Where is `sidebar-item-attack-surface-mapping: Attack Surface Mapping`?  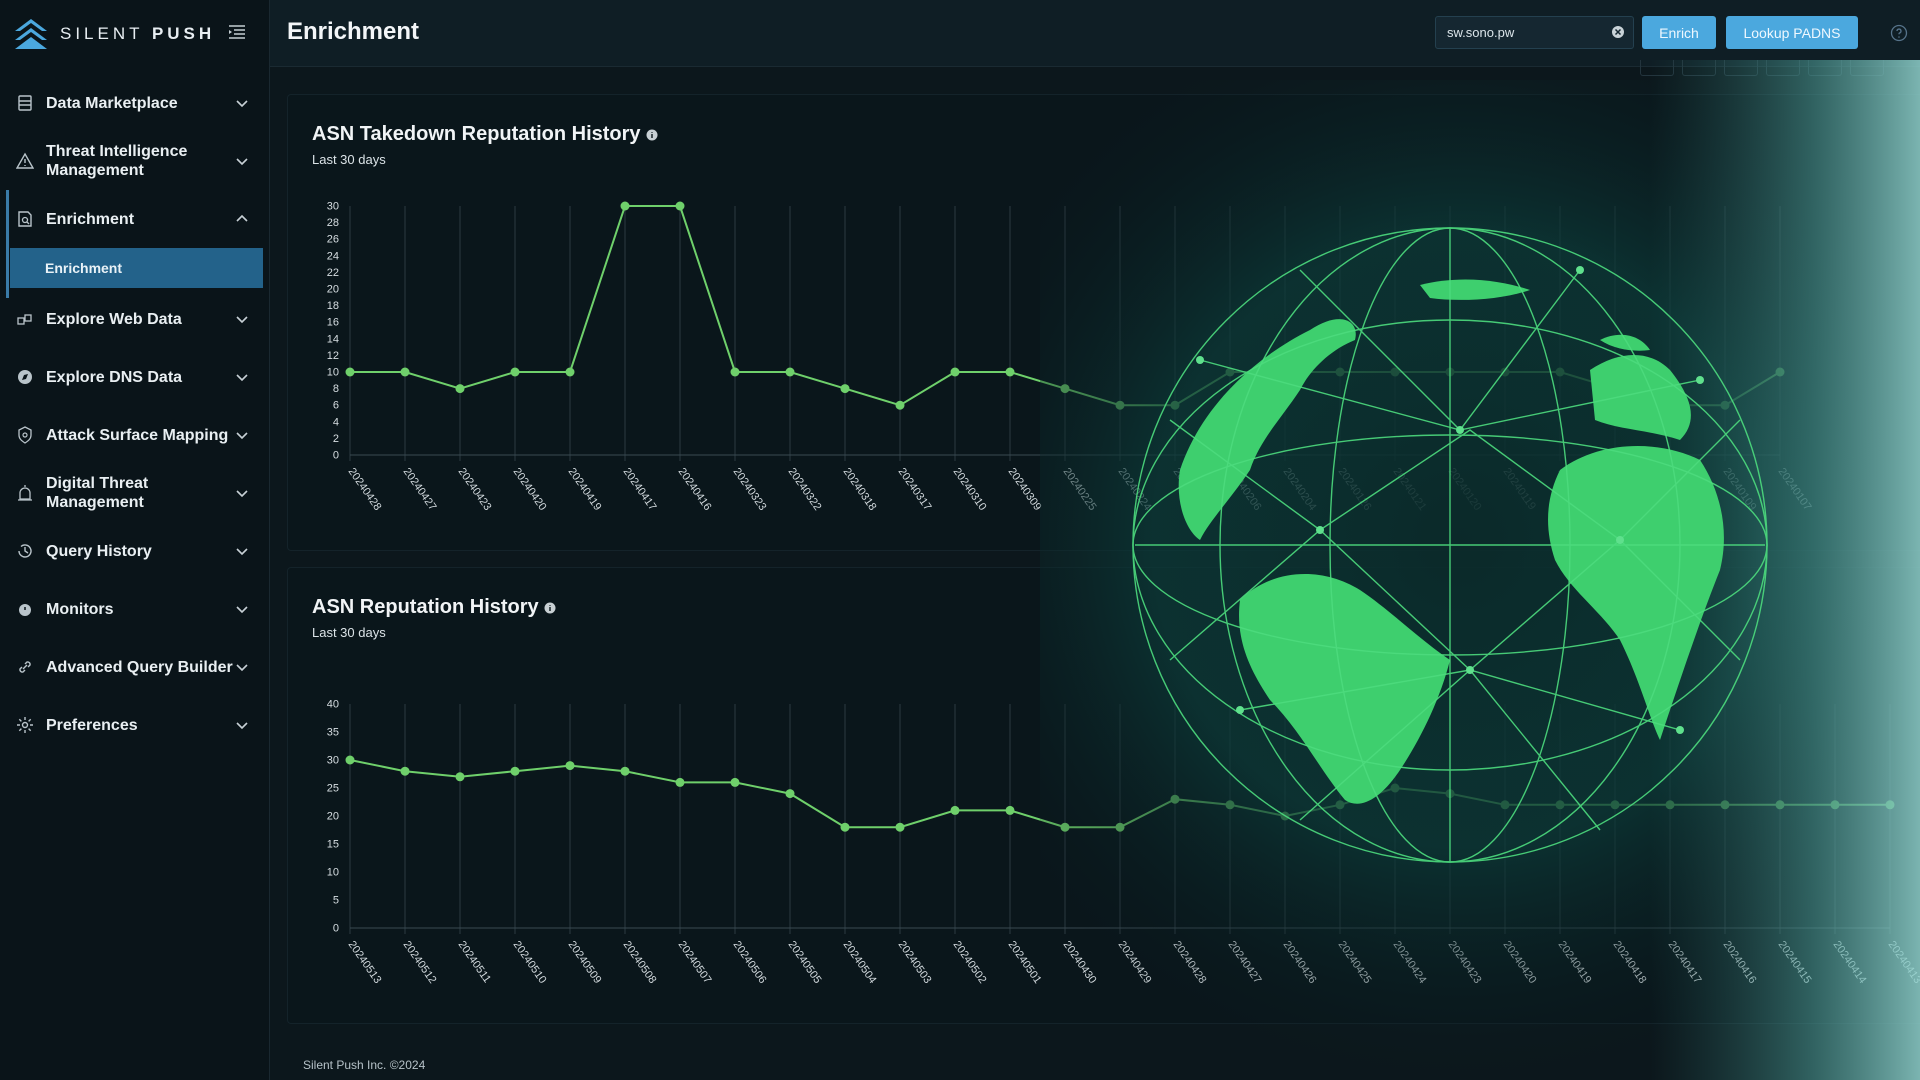 sidebar-item-attack-surface-mapping: Attack Surface Mapping is located at coordinates (134, 435).